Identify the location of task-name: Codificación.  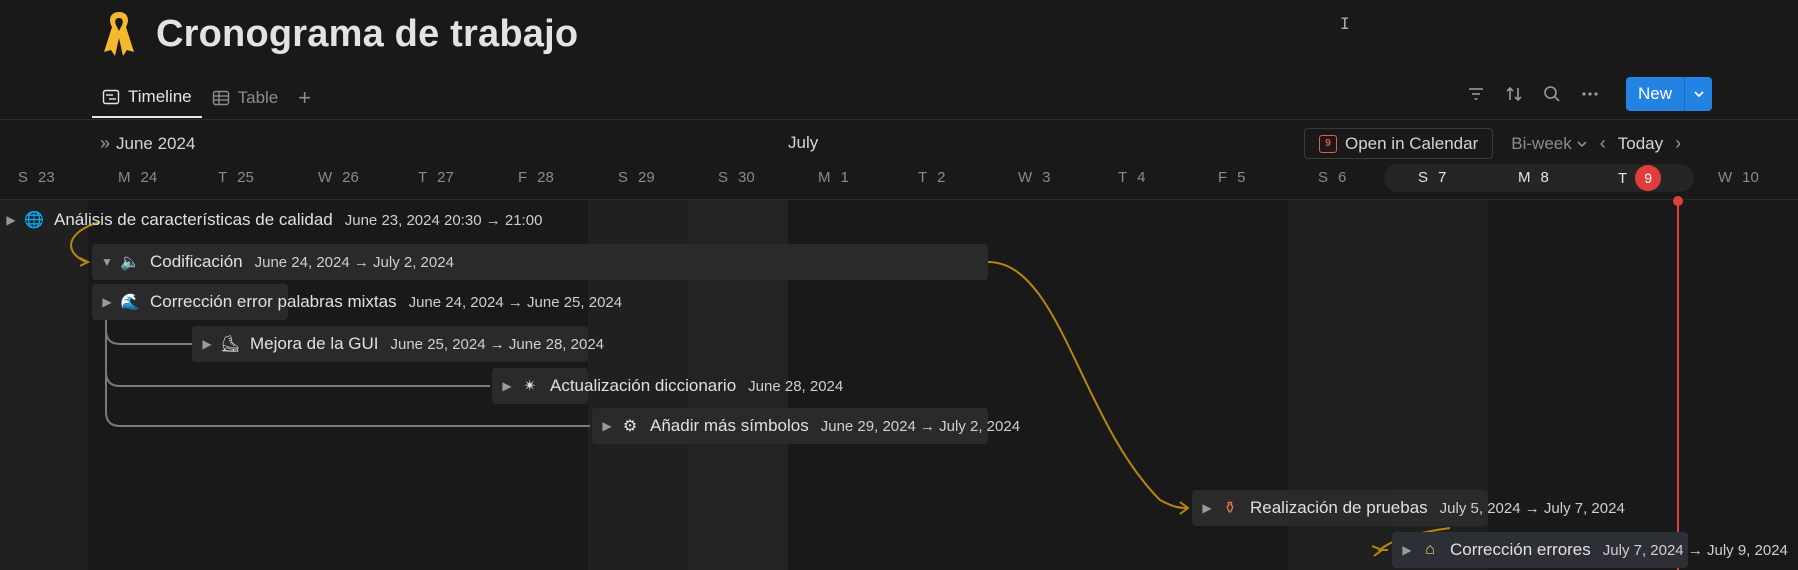
(196, 261).